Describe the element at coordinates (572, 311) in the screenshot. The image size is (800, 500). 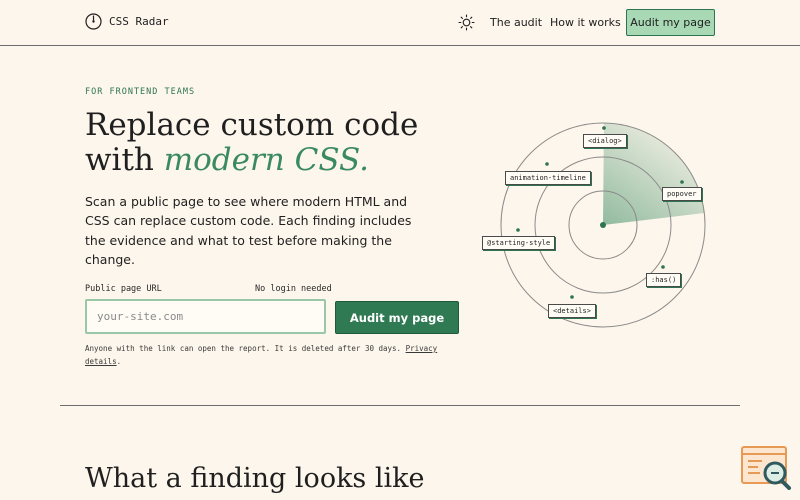
I see `radar-tag-details: <details>` at that location.